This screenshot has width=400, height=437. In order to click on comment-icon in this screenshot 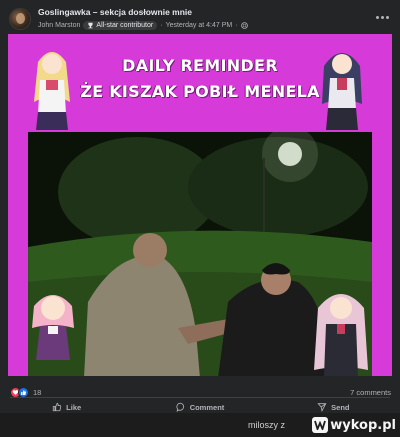, I will do `click(180, 407)`.